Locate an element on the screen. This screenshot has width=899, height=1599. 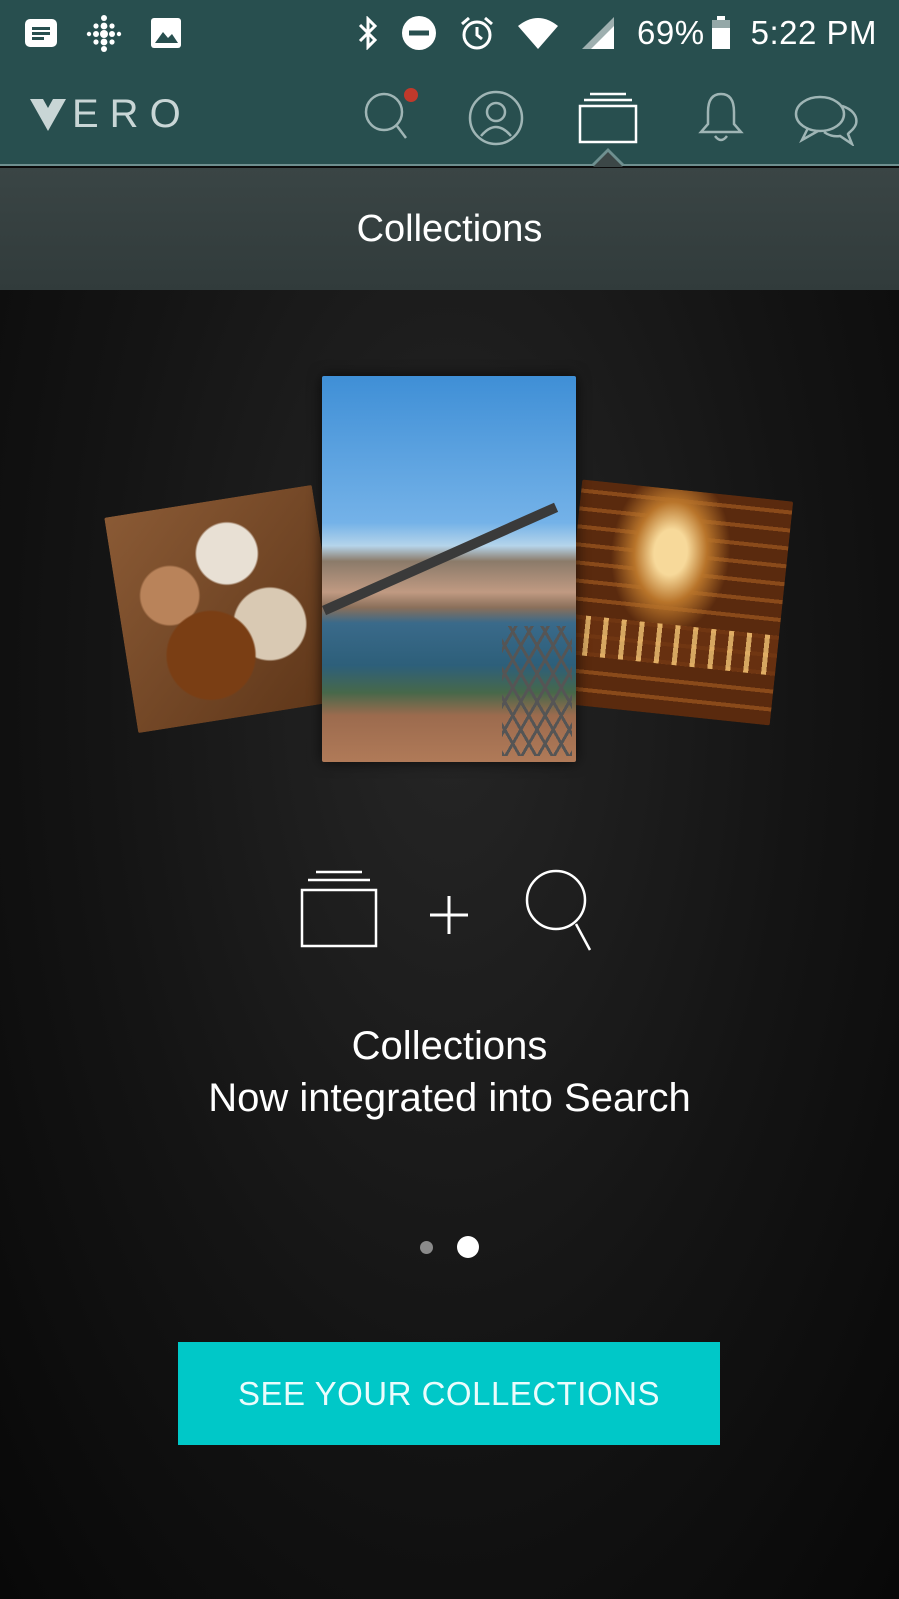
page-header: Collections is located at coordinates (449, 229).